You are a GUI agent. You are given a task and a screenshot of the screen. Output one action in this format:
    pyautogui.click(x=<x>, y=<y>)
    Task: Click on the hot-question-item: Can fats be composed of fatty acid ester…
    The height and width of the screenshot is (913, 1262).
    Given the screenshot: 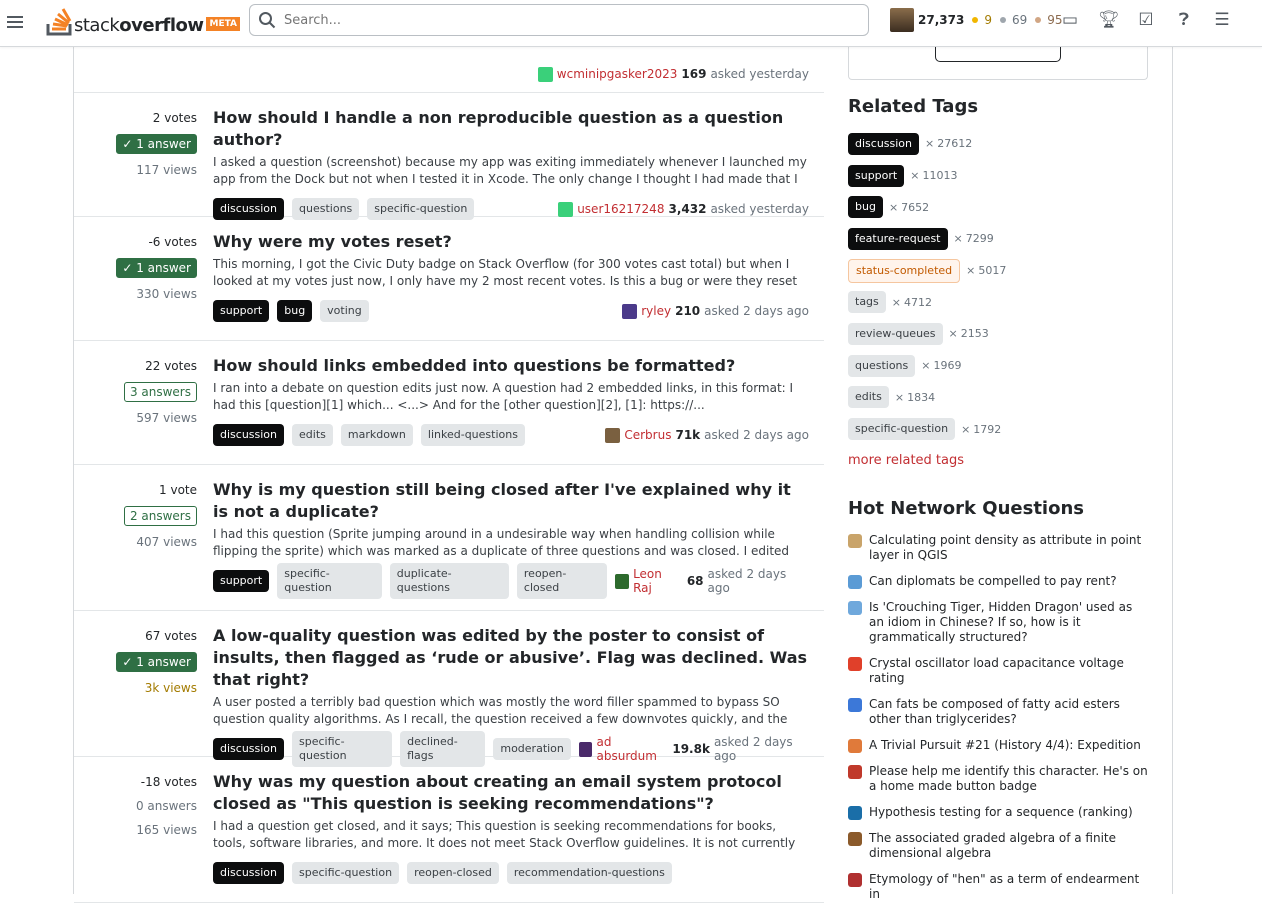 What is the action you would take?
    pyautogui.click(x=998, y=712)
    